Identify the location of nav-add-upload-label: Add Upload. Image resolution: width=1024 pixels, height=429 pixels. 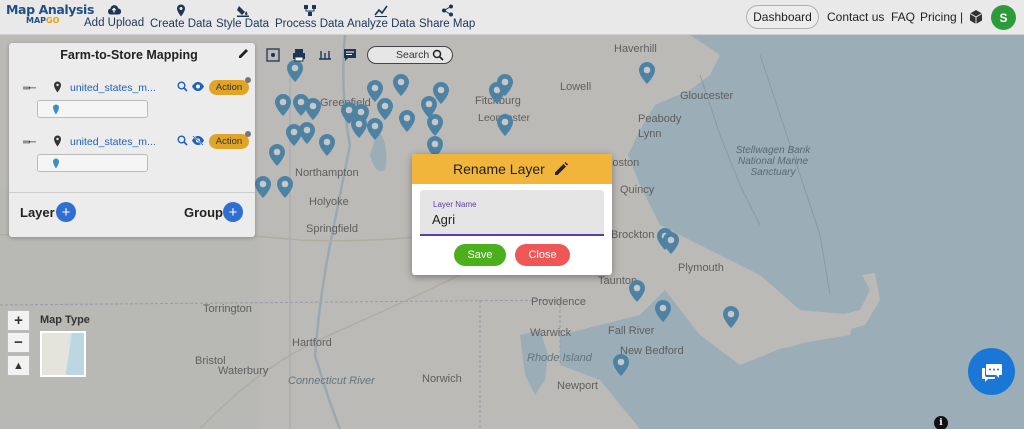
(114, 23).